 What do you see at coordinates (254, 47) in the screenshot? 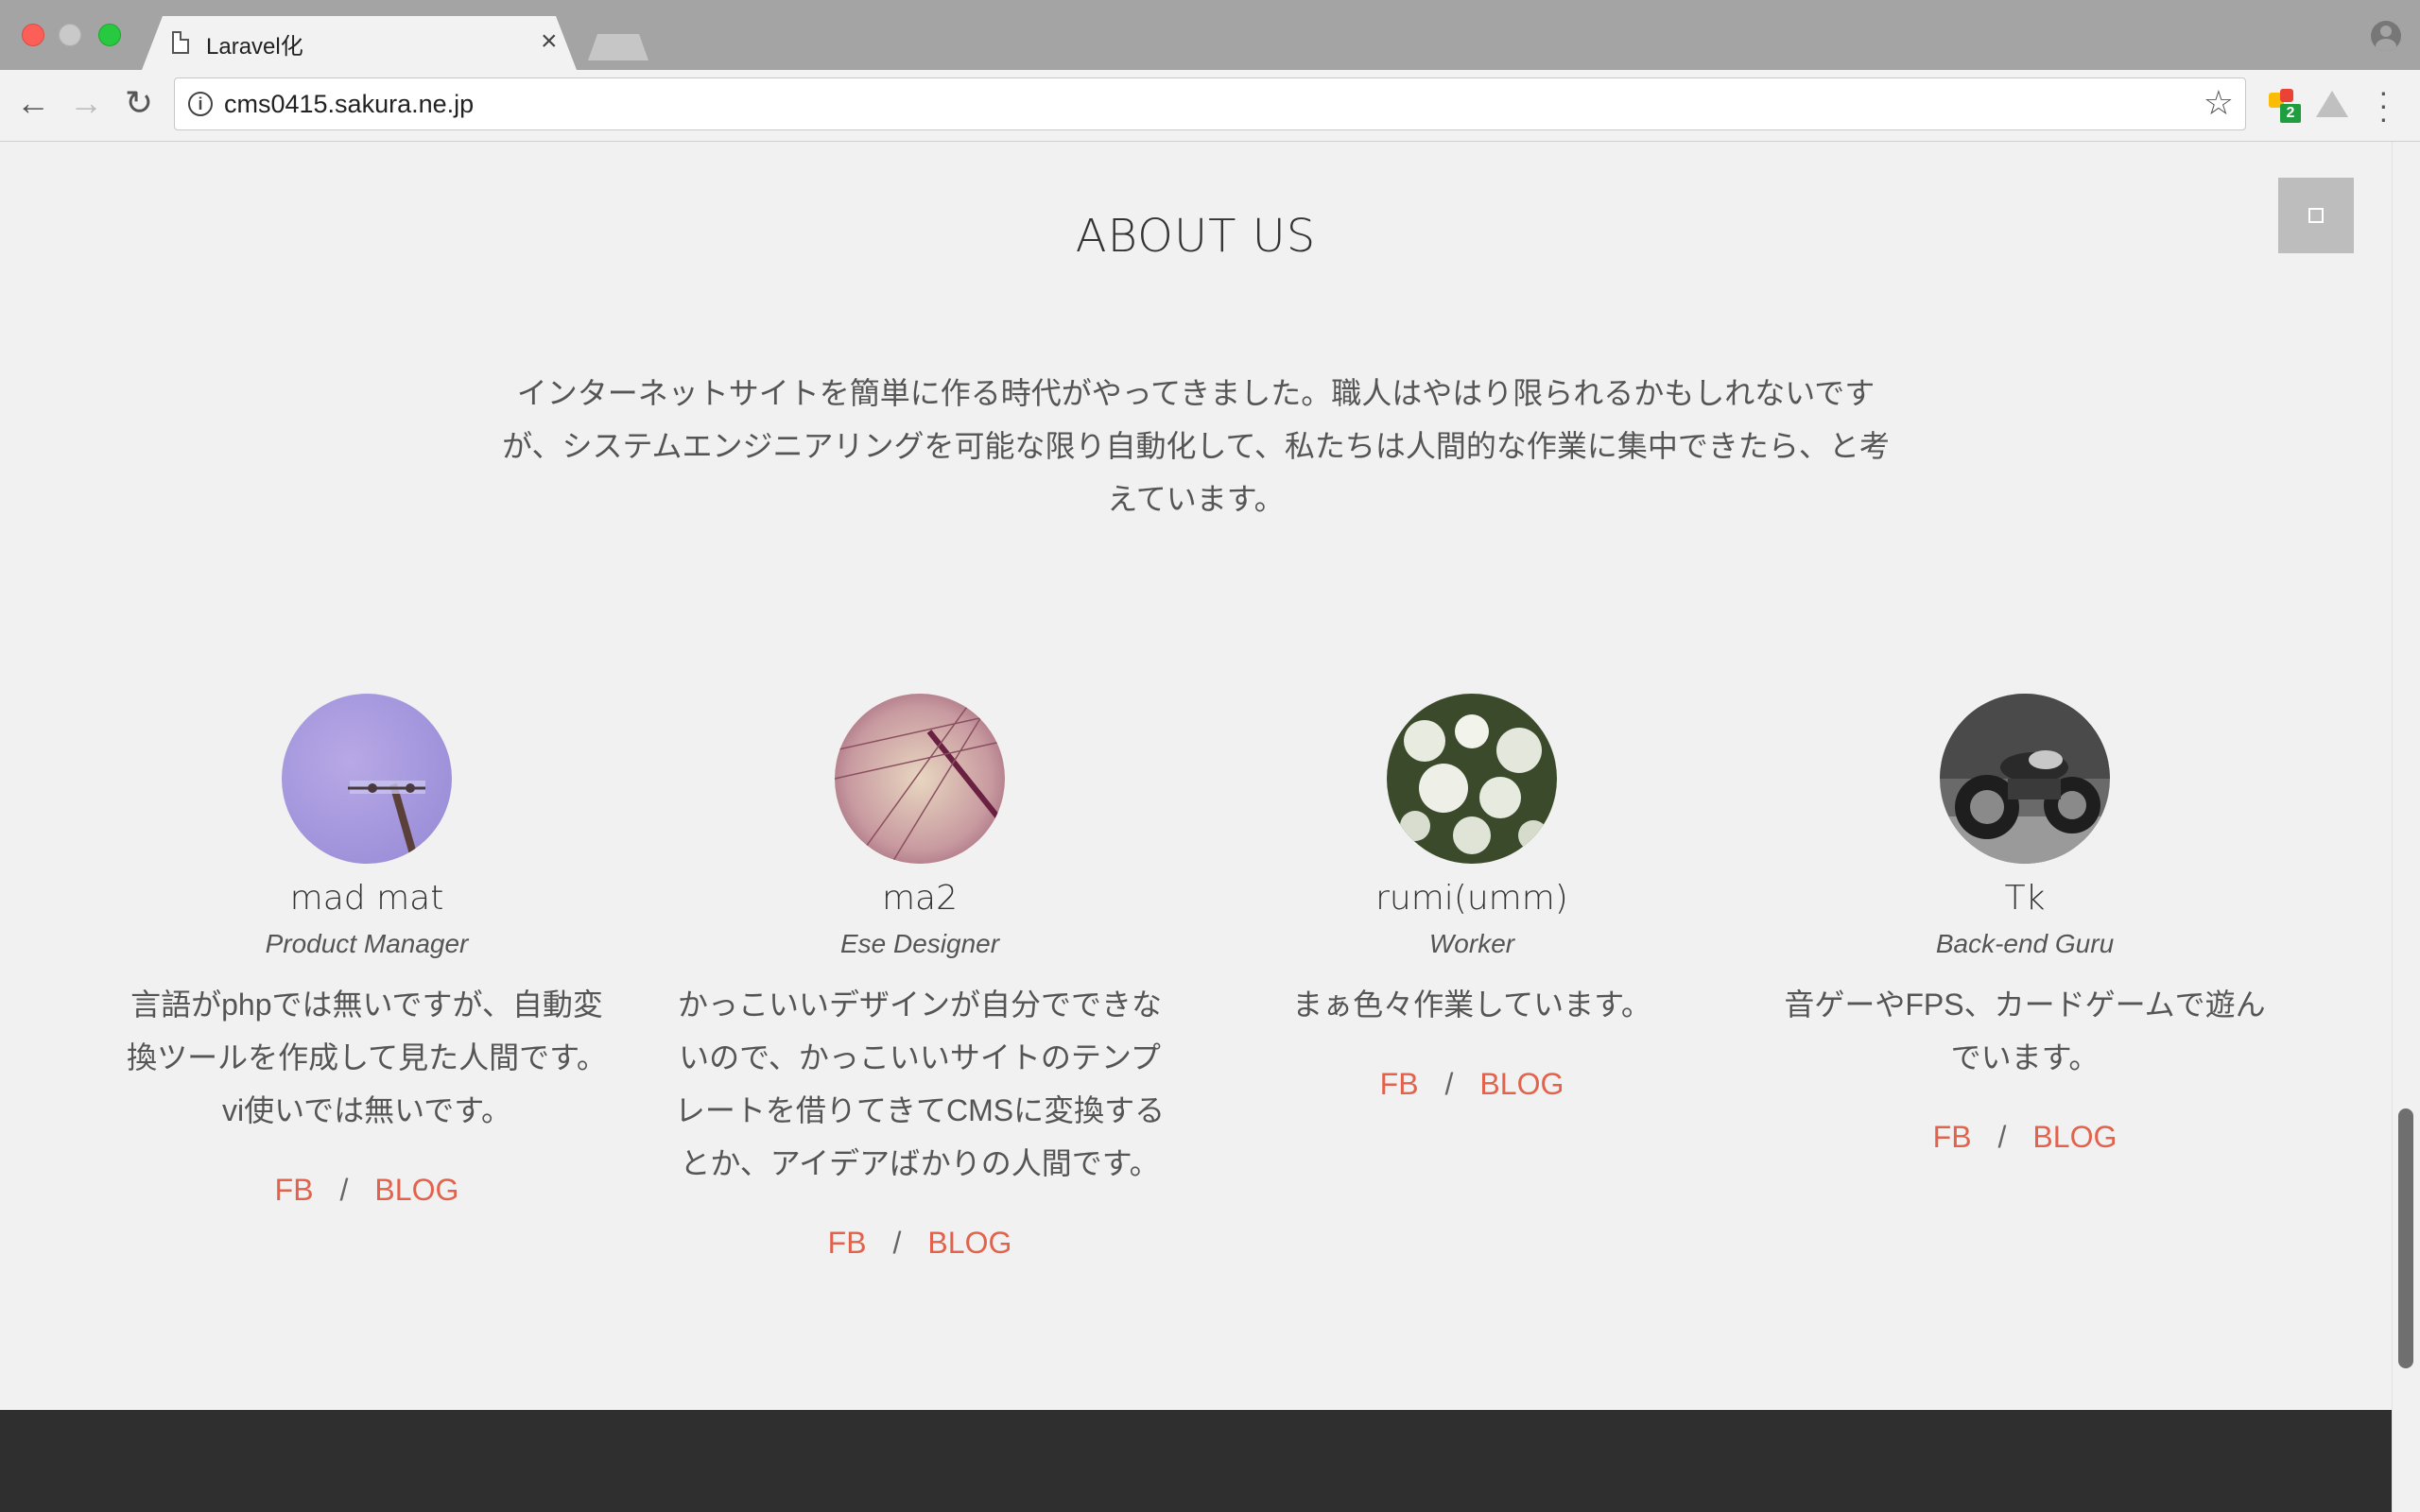
I see `tab-title: Laravel化` at bounding box center [254, 47].